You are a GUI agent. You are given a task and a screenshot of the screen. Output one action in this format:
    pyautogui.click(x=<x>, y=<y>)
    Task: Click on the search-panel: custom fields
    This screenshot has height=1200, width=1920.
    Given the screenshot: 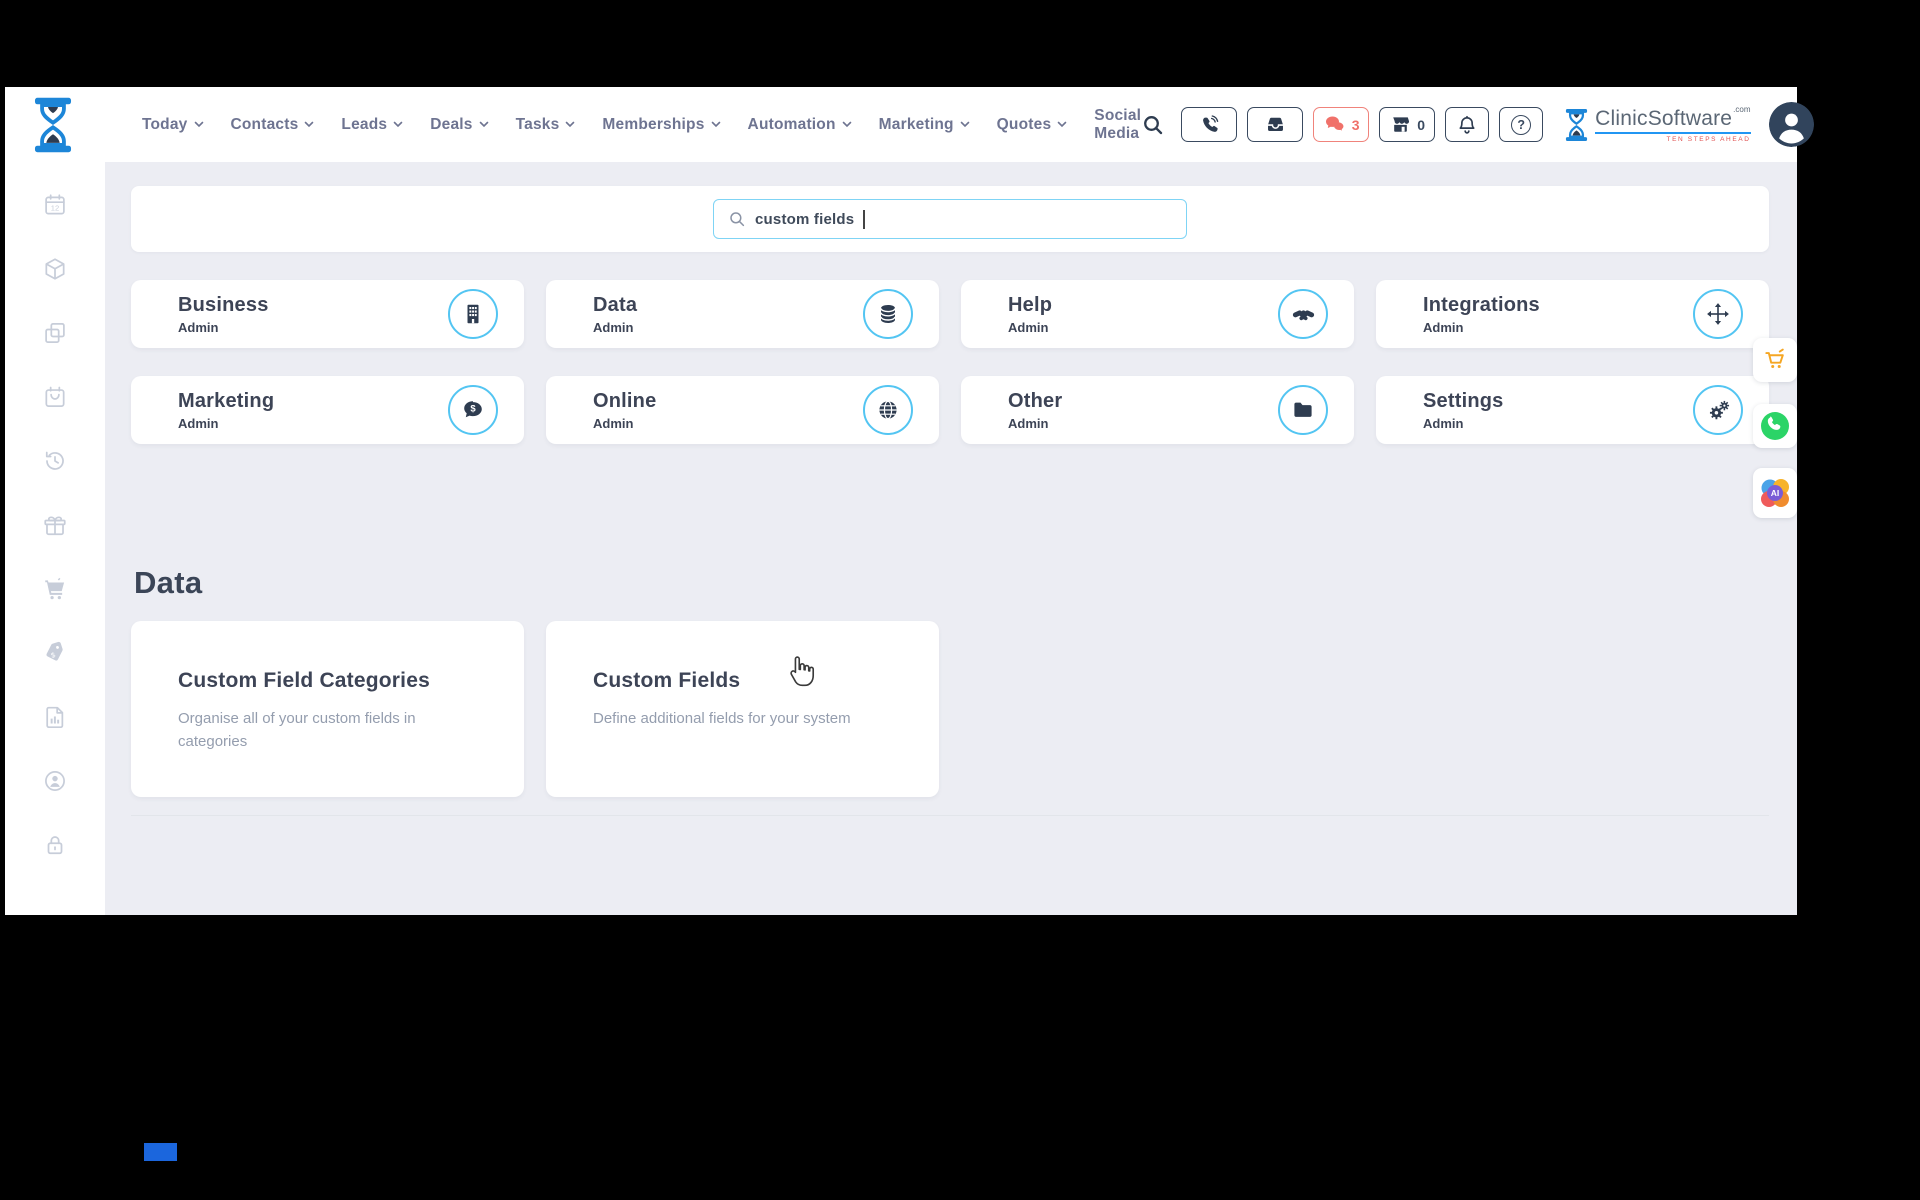 What is the action you would take?
    pyautogui.click(x=950, y=219)
    